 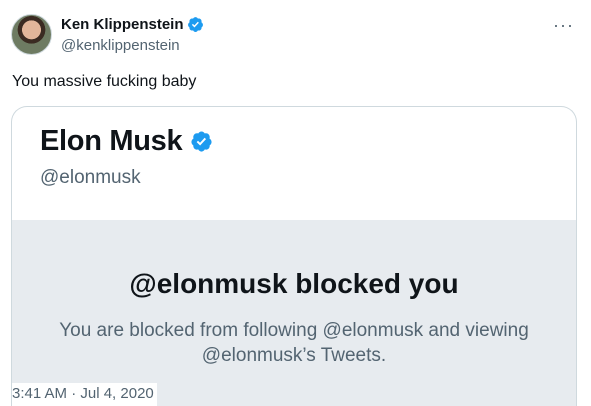 What do you see at coordinates (122, 24) in the screenshot?
I see `author-display-name: Ken Klippenstein` at bounding box center [122, 24].